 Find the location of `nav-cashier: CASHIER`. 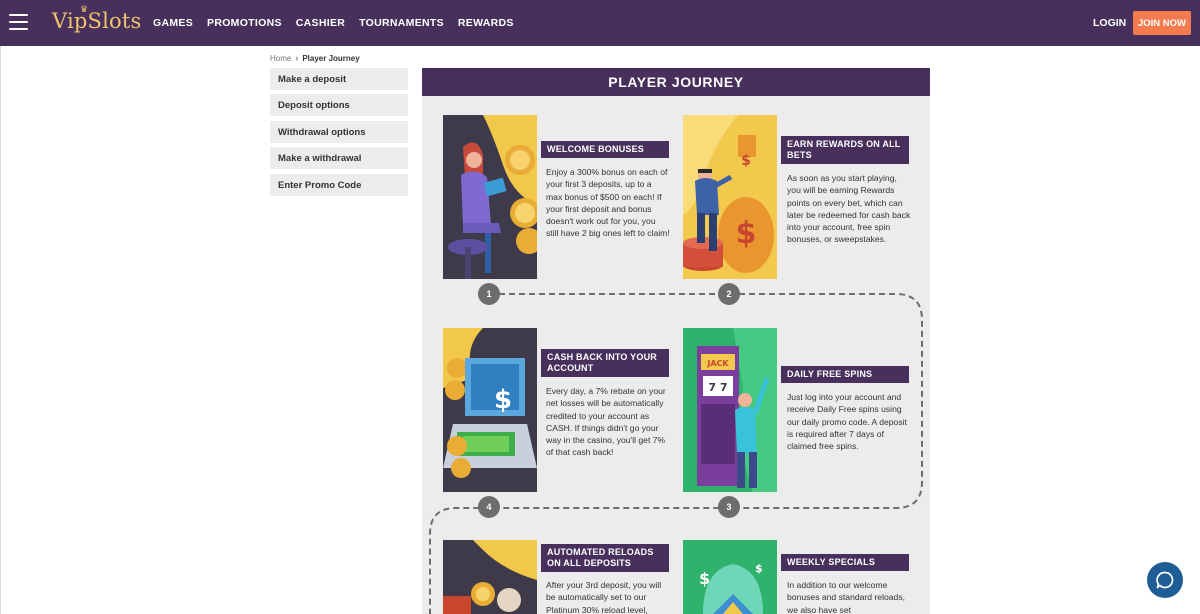

nav-cashier: CASHIER is located at coordinates (320, 23).